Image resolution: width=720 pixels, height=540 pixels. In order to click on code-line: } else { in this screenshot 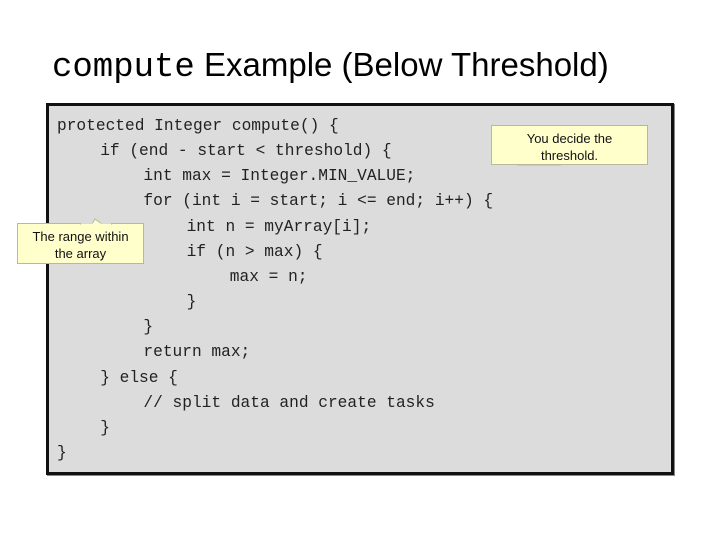, I will do `click(139, 377)`.